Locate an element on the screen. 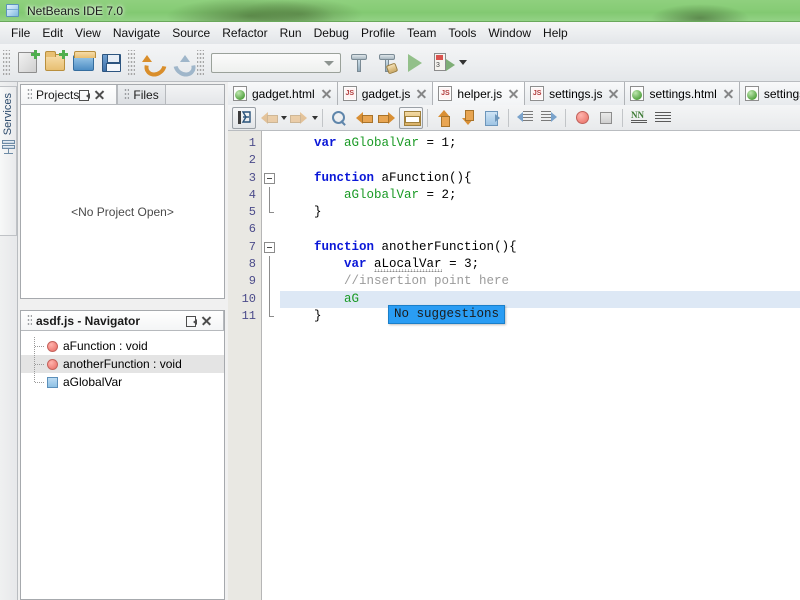 The width and height of the screenshot is (800, 600). function-icon is located at coordinates (52, 346).